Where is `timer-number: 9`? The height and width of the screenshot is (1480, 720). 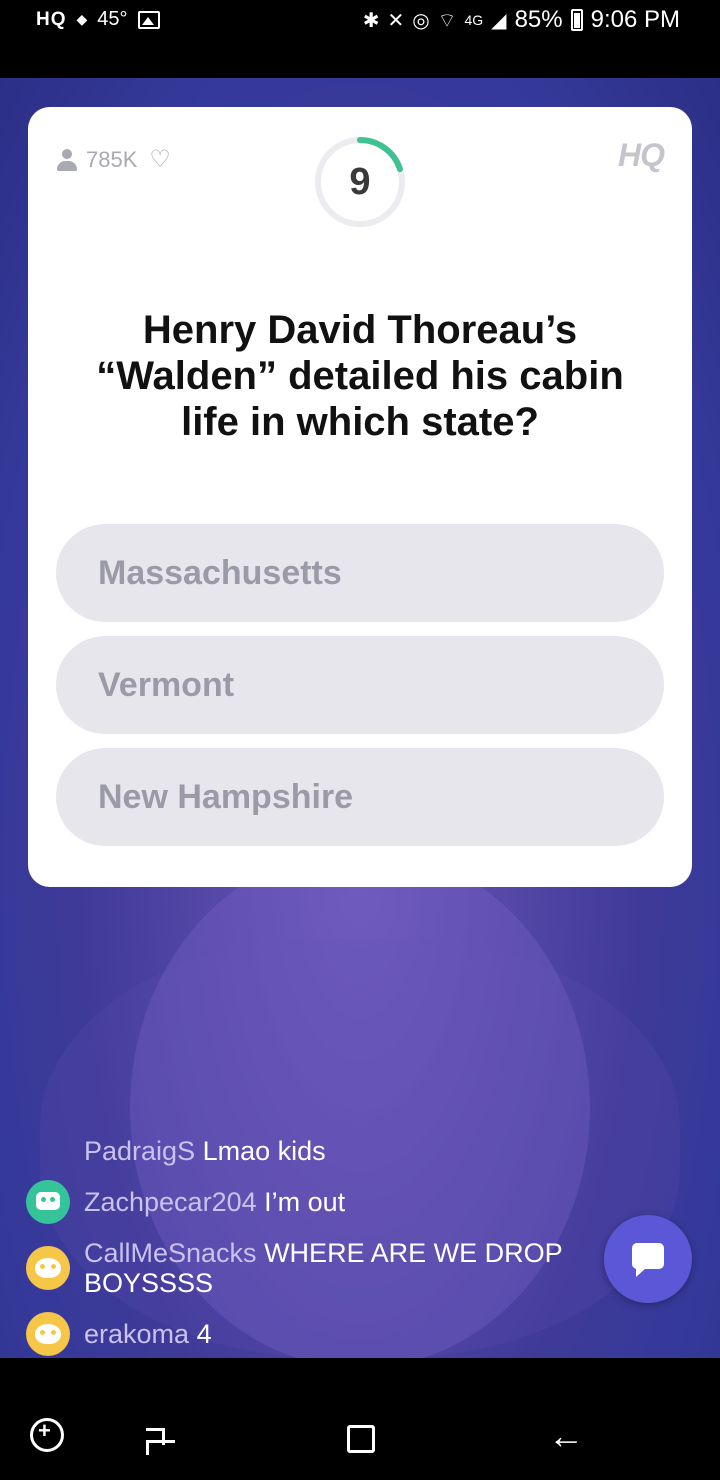 timer-number: 9 is located at coordinates (360, 181).